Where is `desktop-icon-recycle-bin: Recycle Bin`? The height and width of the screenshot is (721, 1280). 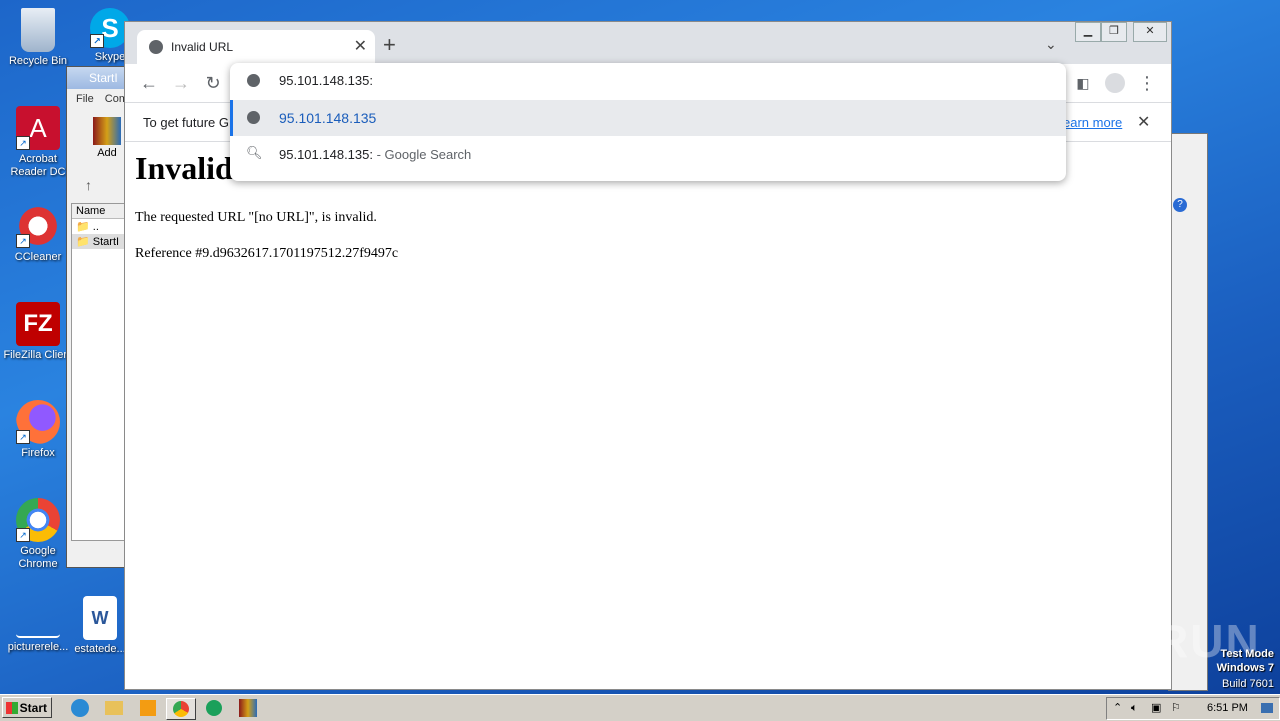 desktop-icon-recycle-bin: Recycle Bin is located at coordinates (38, 38).